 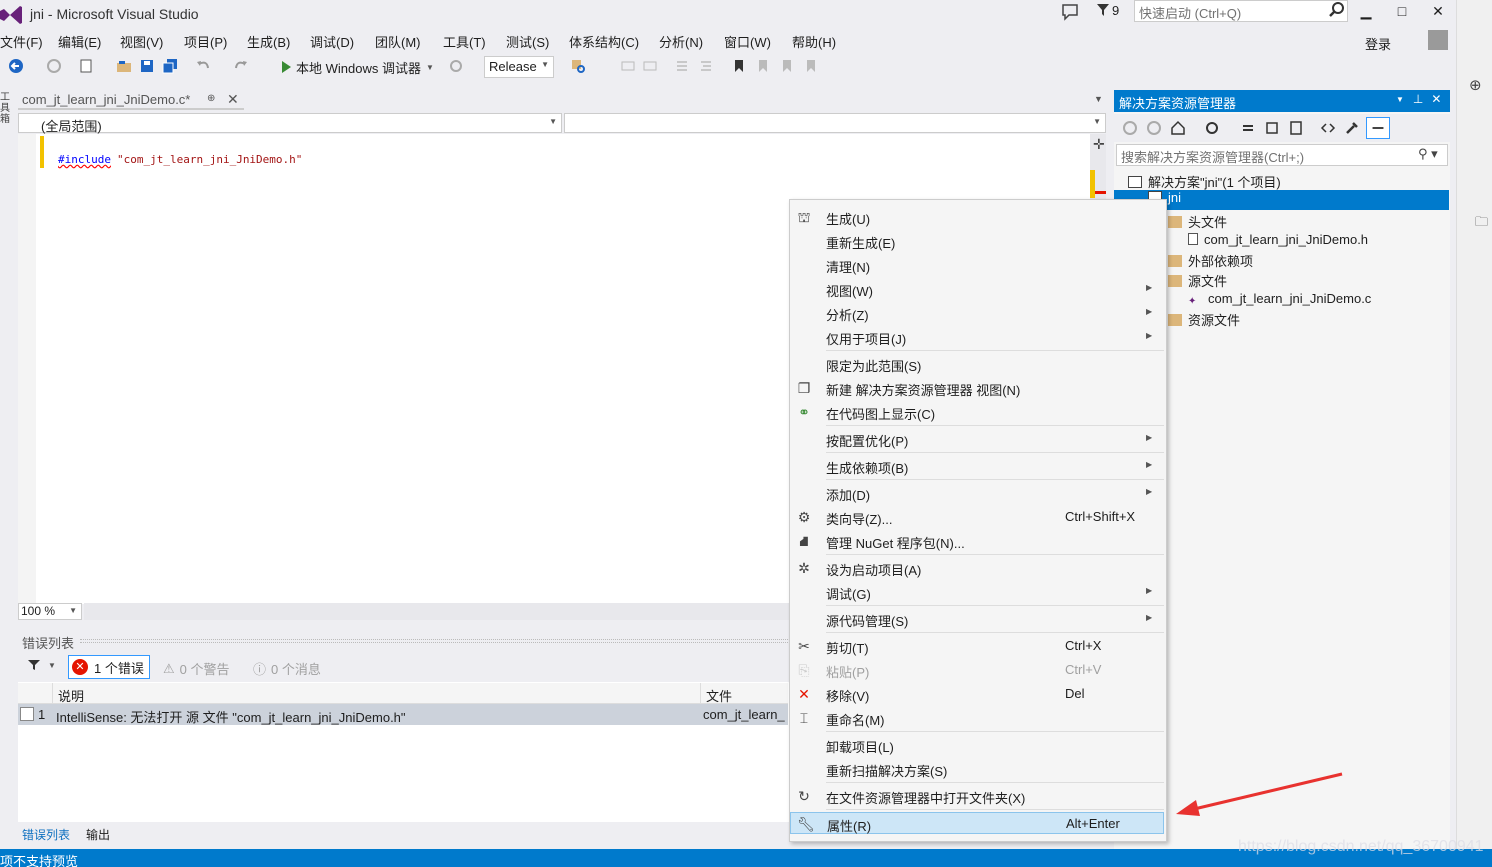 I want to click on warnings-filter-toggle: ⚠ 0 个警告, so click(x=196, y=668).